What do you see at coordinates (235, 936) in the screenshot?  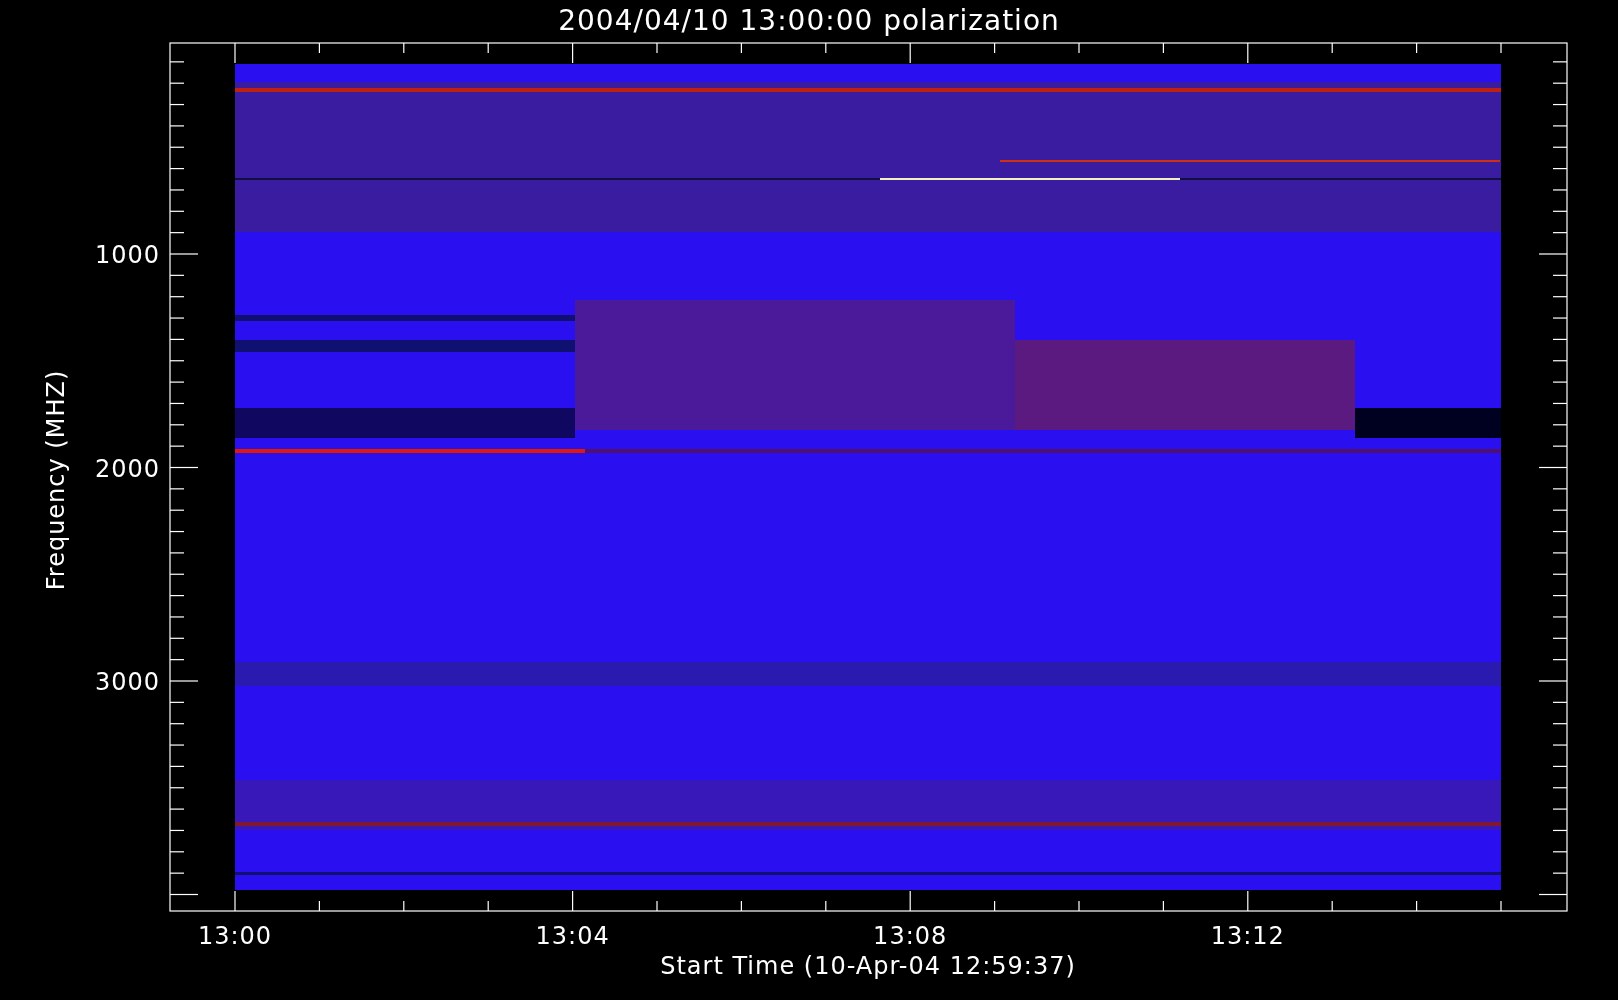 I see `x-tick-label: 13:00` at bounding box center [235, 936].